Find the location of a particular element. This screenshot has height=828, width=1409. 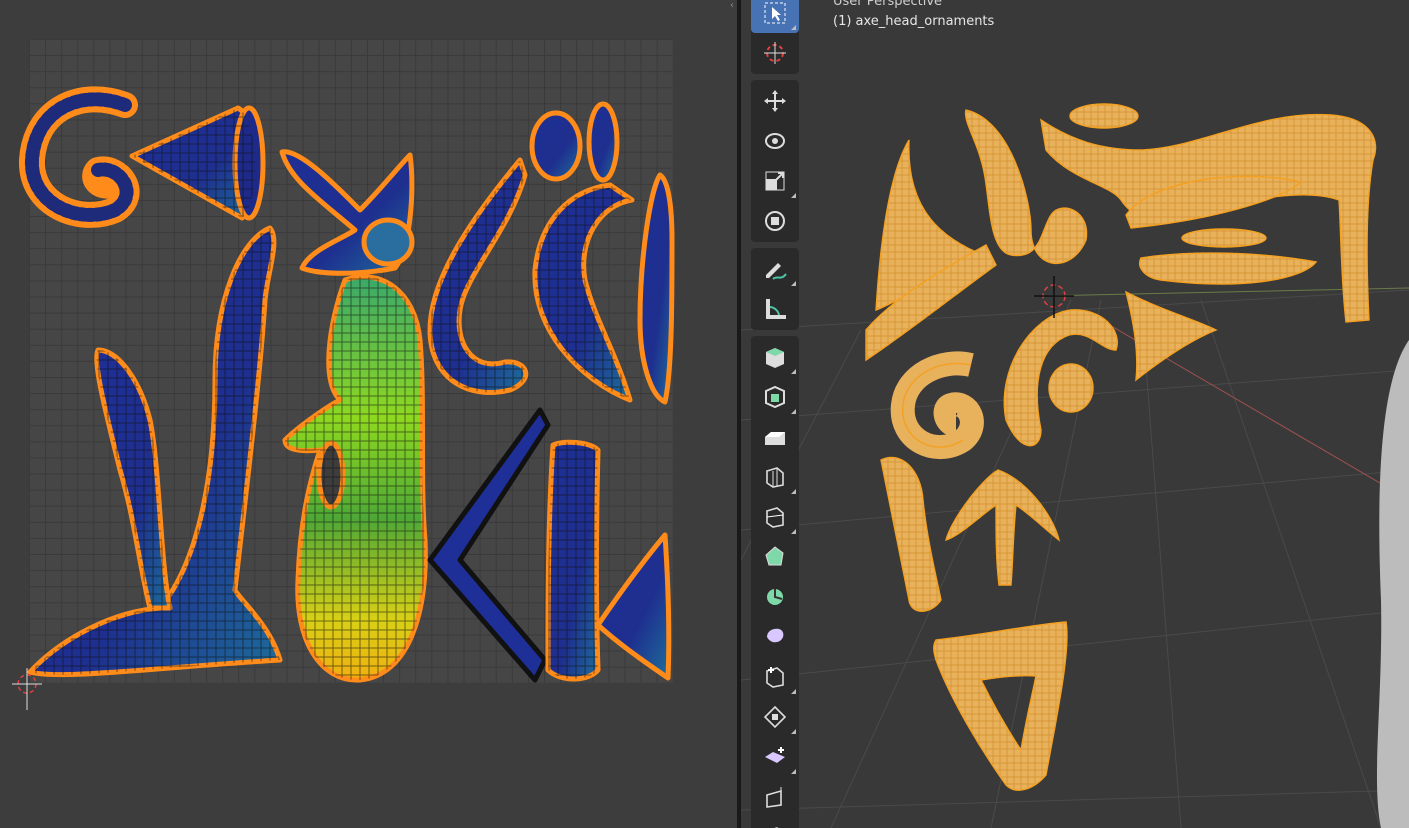

extrude-tool is located at coordinates (775, 397).